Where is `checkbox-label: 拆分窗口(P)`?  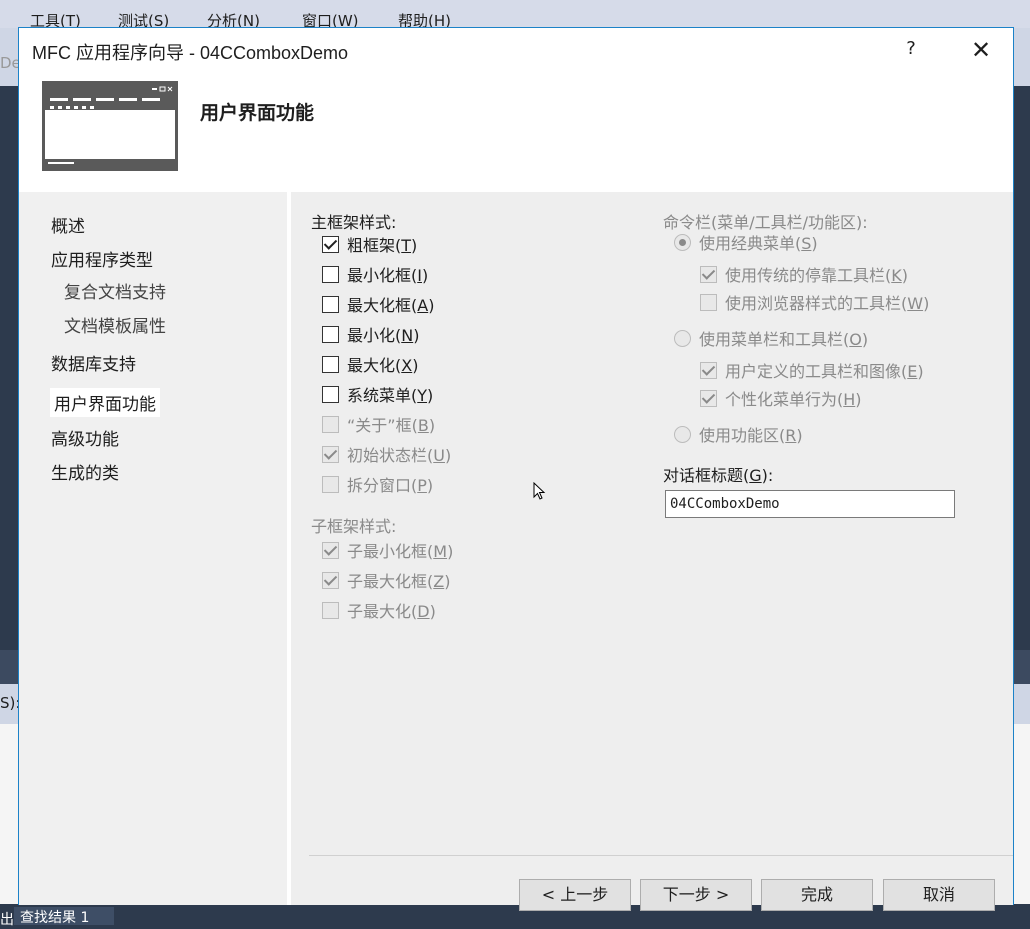 checkbox-label: 拆分窗口(P) is located at coordinates (390, 485).